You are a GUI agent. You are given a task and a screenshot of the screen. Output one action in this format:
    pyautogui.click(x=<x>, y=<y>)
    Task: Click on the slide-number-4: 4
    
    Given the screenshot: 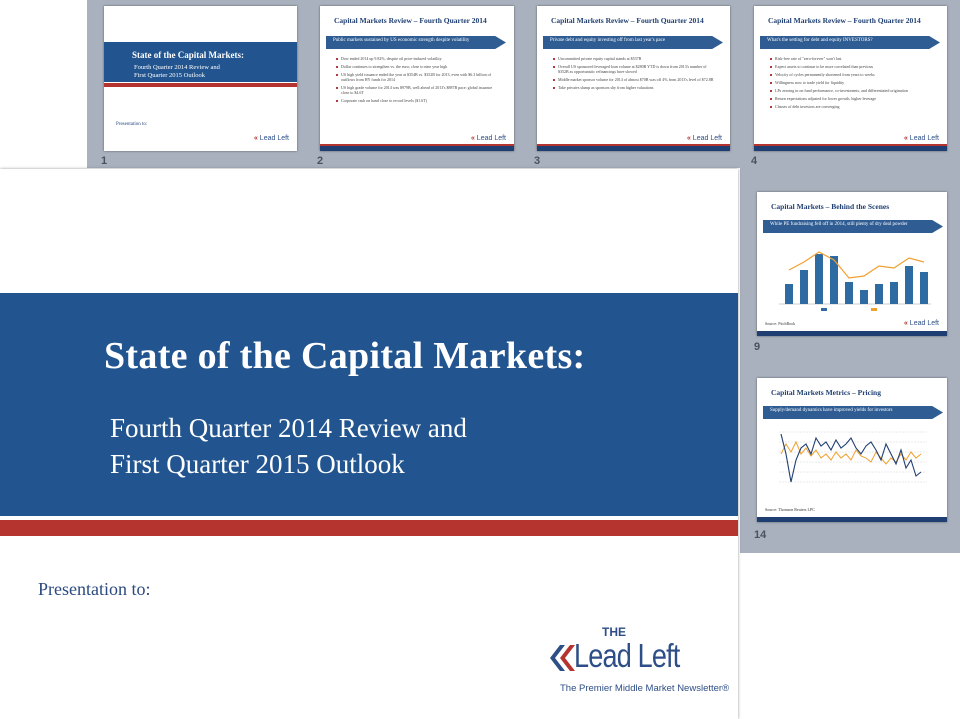 What is the action you would take?
    pyautogui.click(x=754, y=161)
    